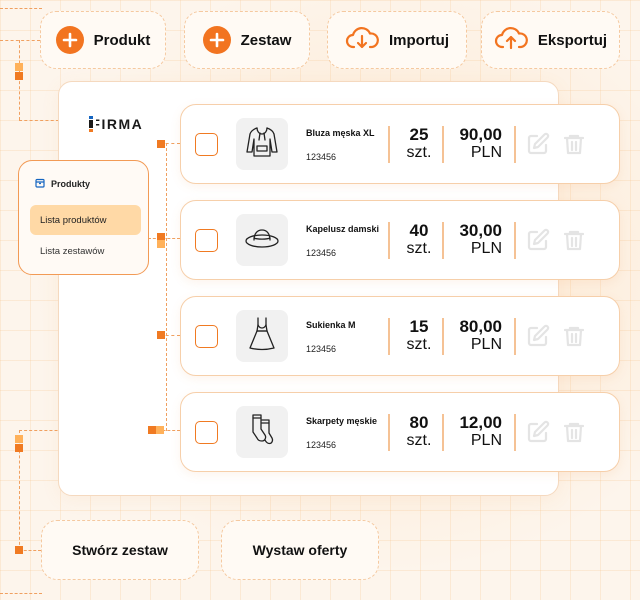 The height and width of the screenshot is (600, 640). Describe the element at coordinates (72, 251) in the screenshot. I see `sidebar-item-set-list: Lista zestawów` at that location.